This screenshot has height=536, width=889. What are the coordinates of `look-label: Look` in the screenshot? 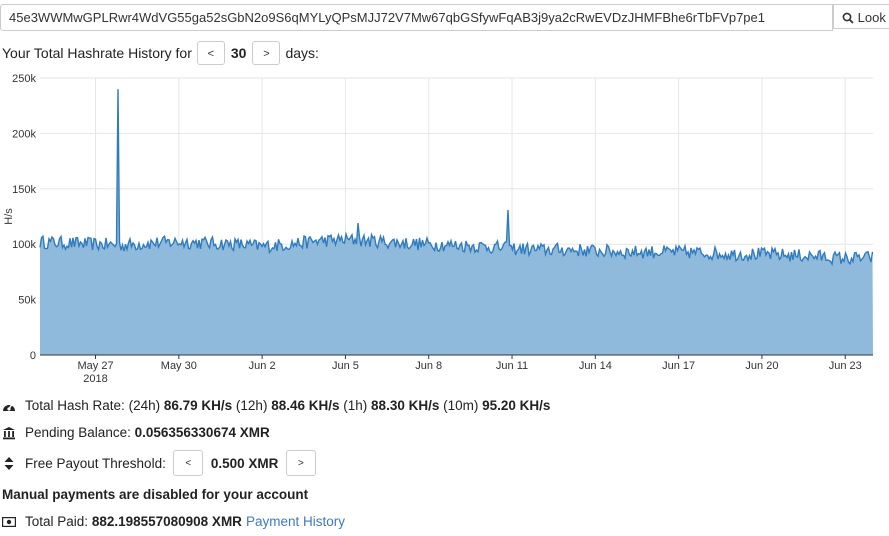 It's located at (871, 17).